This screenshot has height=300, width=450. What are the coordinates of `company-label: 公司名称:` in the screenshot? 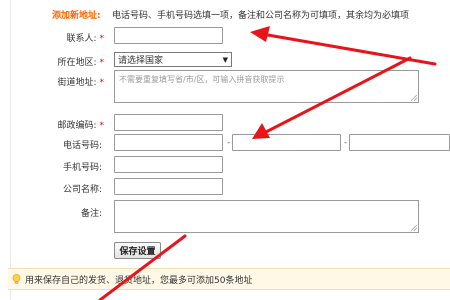 It's located at (82, 190).